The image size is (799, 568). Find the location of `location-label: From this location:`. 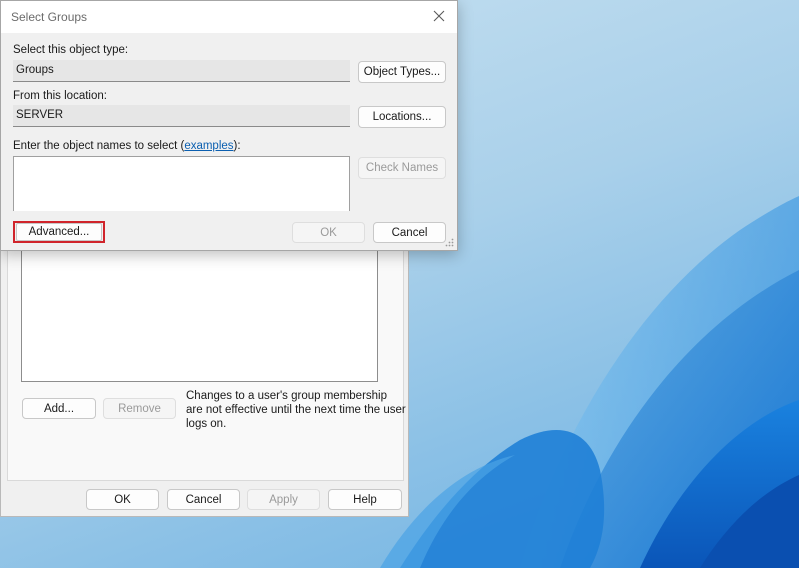

location-label: From this location: is located at coordinates (60, 96).